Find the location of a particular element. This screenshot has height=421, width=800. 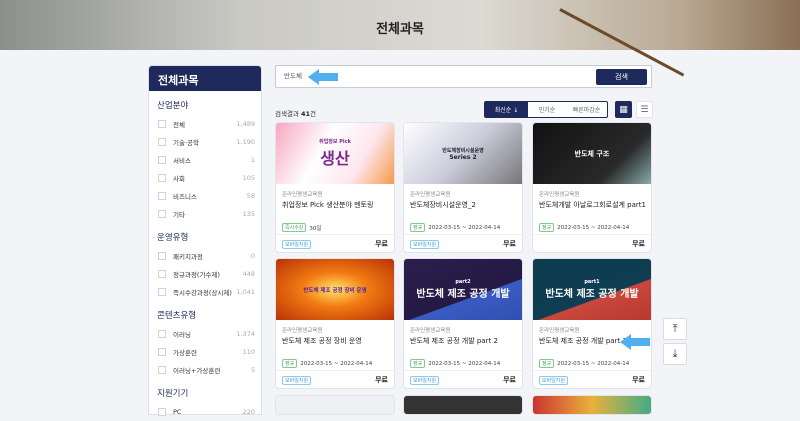

filter-count: 110 is located at coordinates (248, 352).